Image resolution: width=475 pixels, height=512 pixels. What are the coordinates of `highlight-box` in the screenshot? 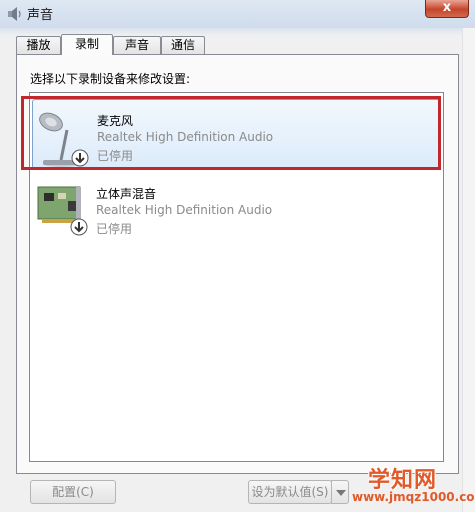 It's located at (231, 133).